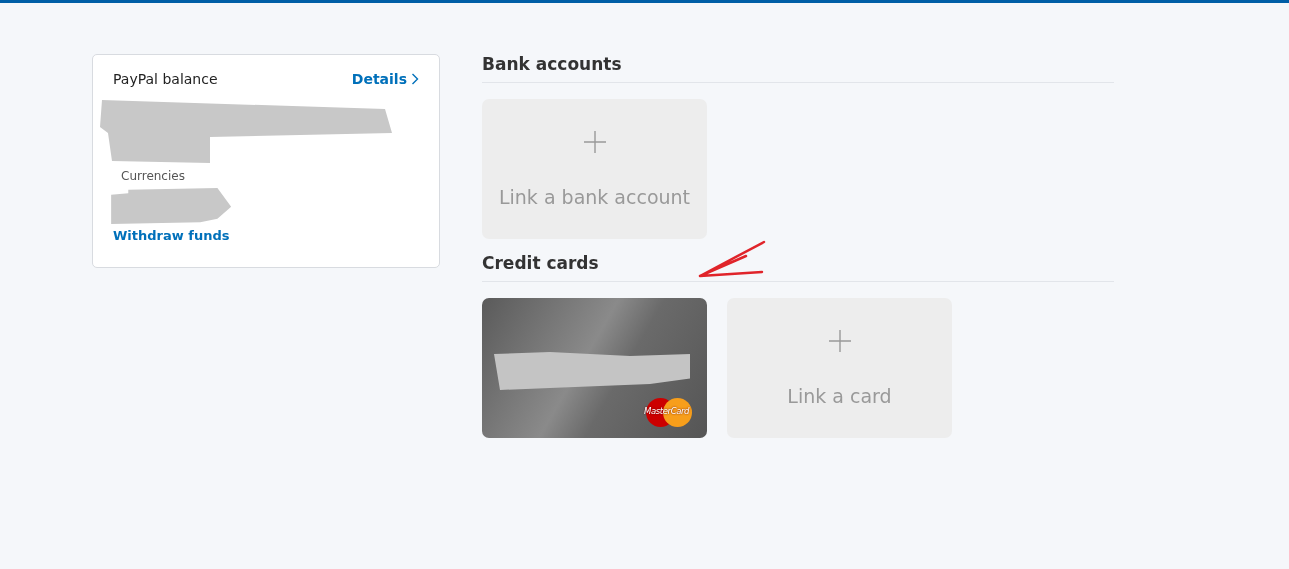 This screenshot has width=1289, height=569. Describe the element at coordinates (798, 68) in the screenshot. I see `section-heading: Bank accounts` at that location.